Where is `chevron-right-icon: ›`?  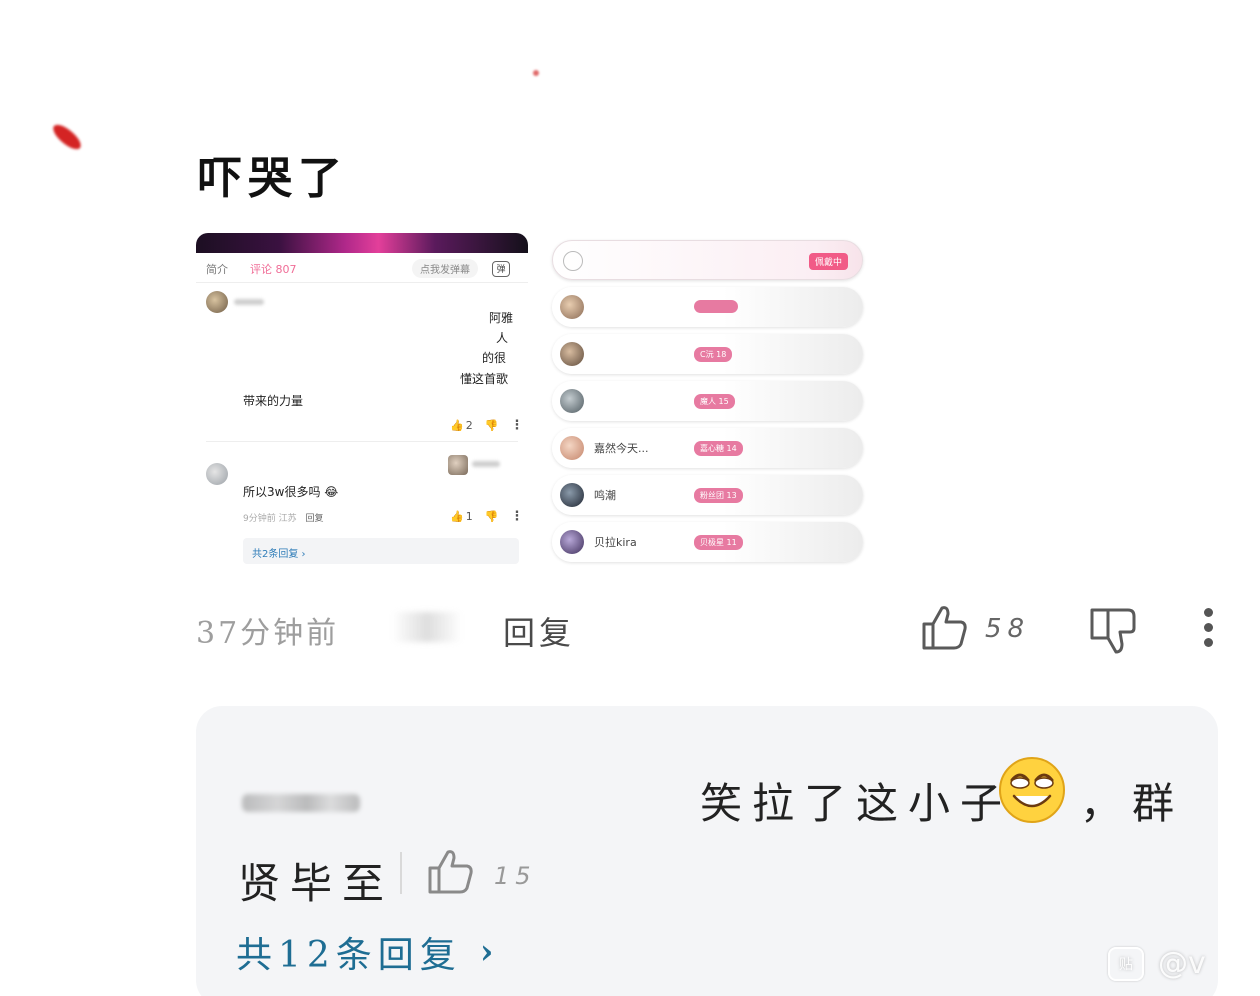 chevron-right-icon: › is located at coordinates (489, 952).